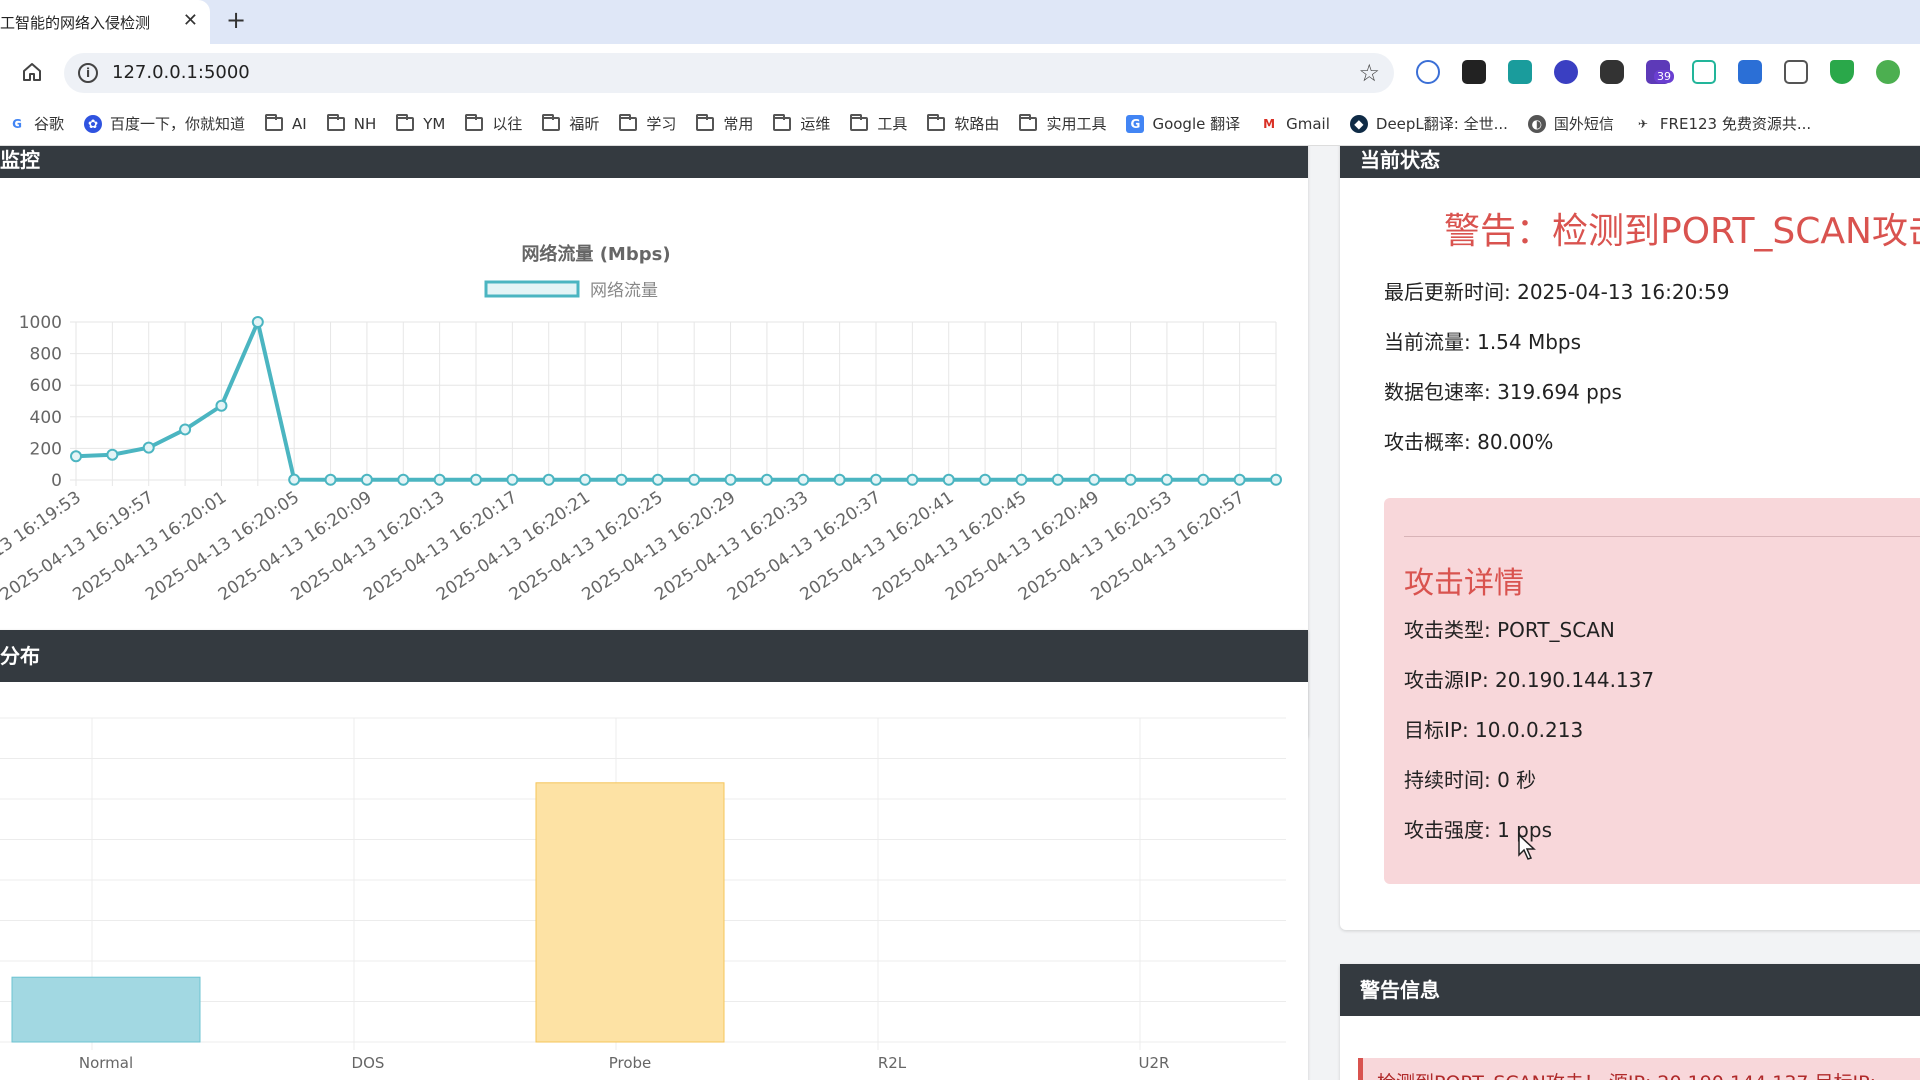  What do you see at coordinates (595, 254) in the screenshot?
I see `chart-title: 网络流量 (Mbps)` at bounding box center [595, 254].